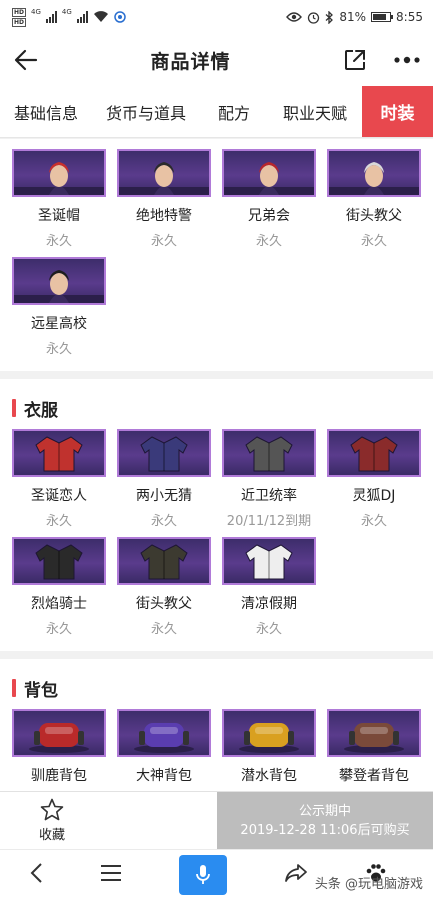  Describe the element at coordinates (46, 111) in the screenshot. I see `tab-basic-info: 基础信息` at that location.